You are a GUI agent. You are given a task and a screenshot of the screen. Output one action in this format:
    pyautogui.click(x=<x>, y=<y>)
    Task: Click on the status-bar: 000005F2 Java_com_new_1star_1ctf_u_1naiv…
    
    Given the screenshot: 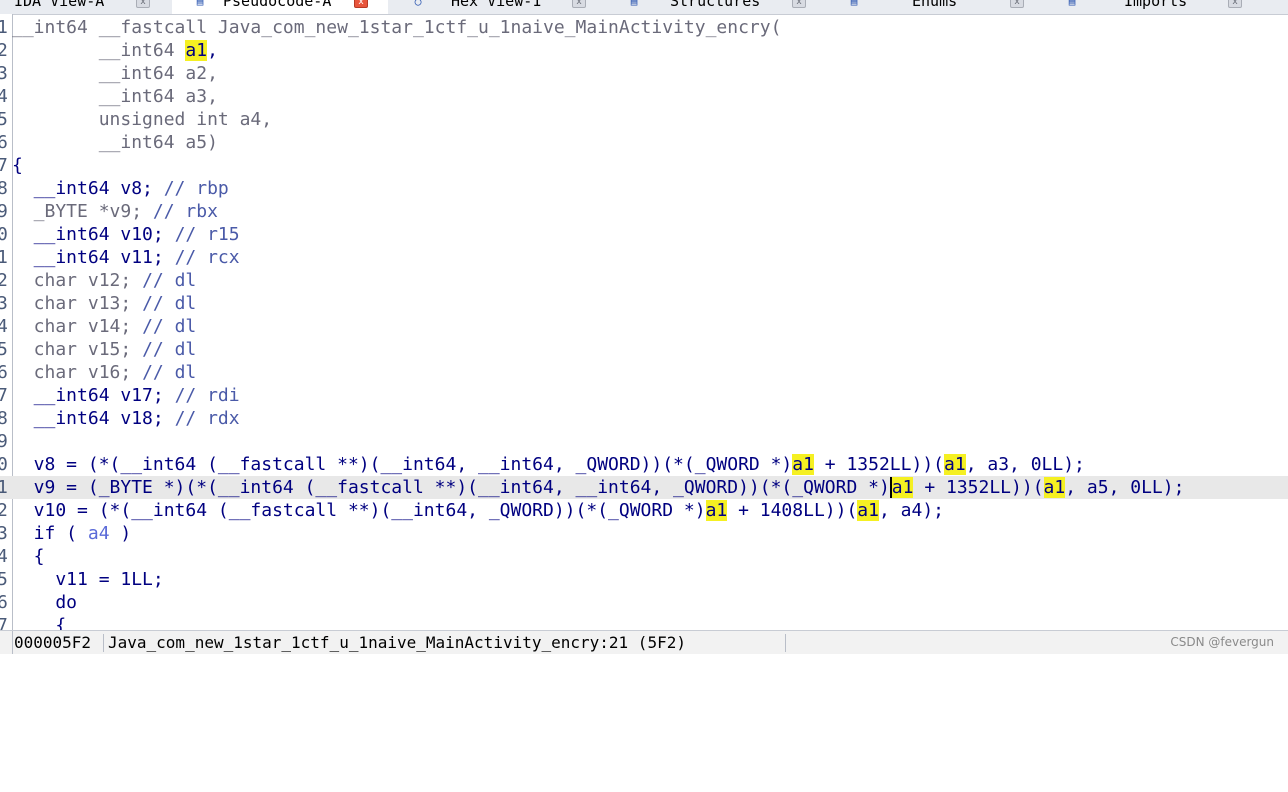 What is the action you would take?
    pyautogui.click(x=644, y=642)
    